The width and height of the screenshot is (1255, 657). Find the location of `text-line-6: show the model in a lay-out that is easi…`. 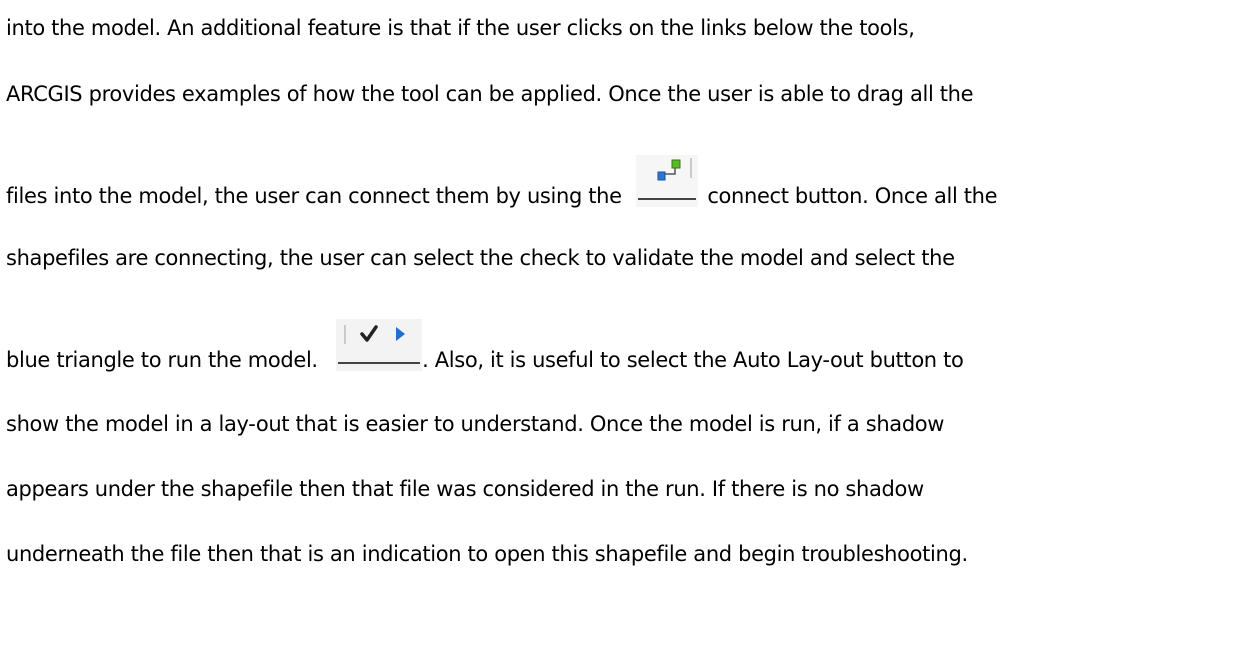

text-line-6: show the model in a lay-out that is easi… is located at coordinates (475, 424).